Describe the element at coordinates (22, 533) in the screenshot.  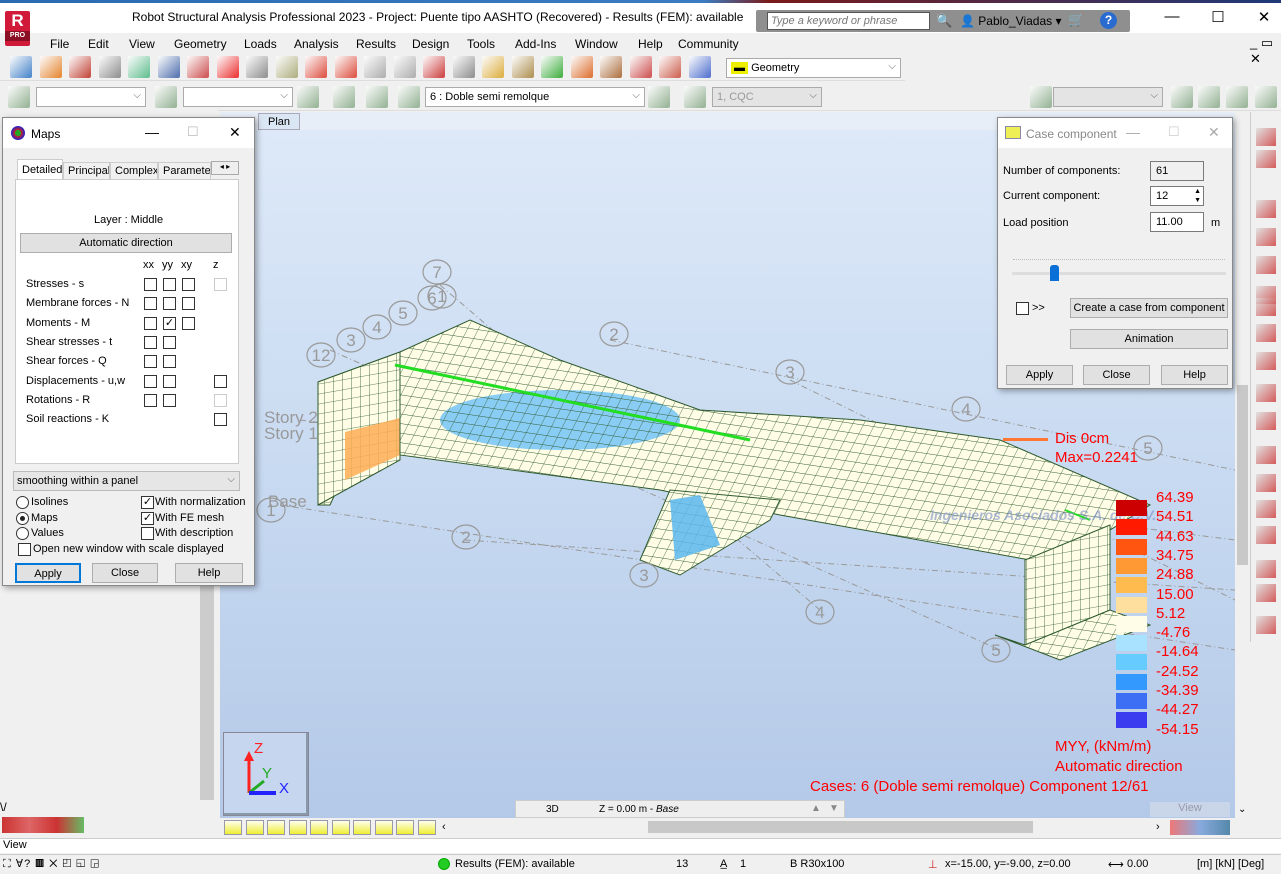
I see `radio-values` at that location.